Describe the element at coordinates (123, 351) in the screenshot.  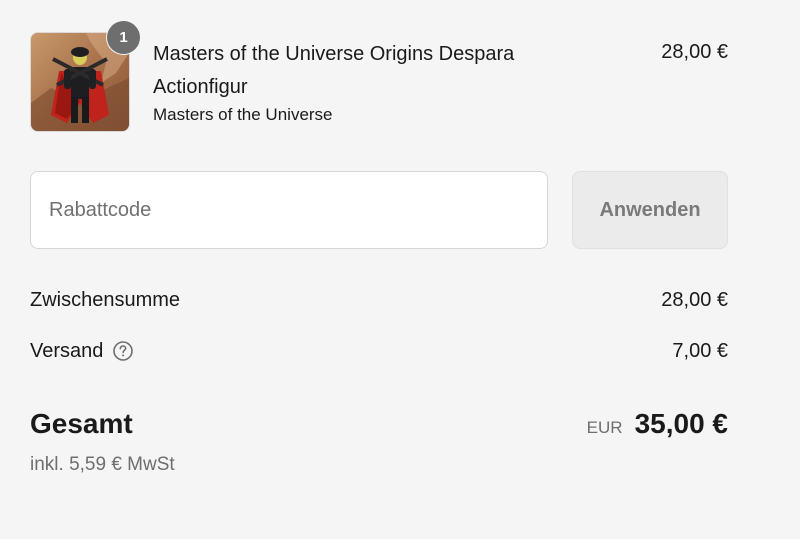
I see `question-circle-icon` at that location.